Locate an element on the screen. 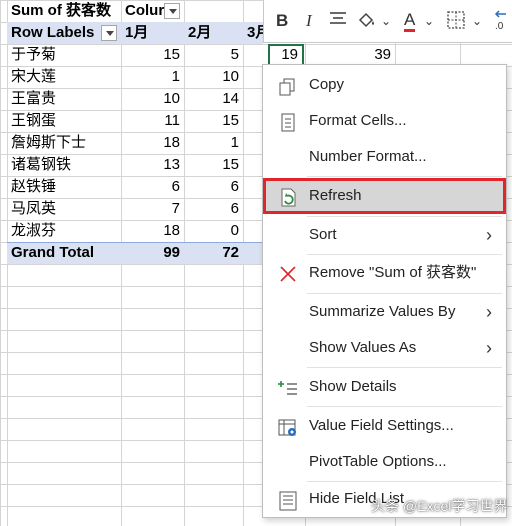 The width and height of the screenshot is (512, 526). menu-item-label: Remove "Sum of 获客数" is located at coordinates (393, 272).